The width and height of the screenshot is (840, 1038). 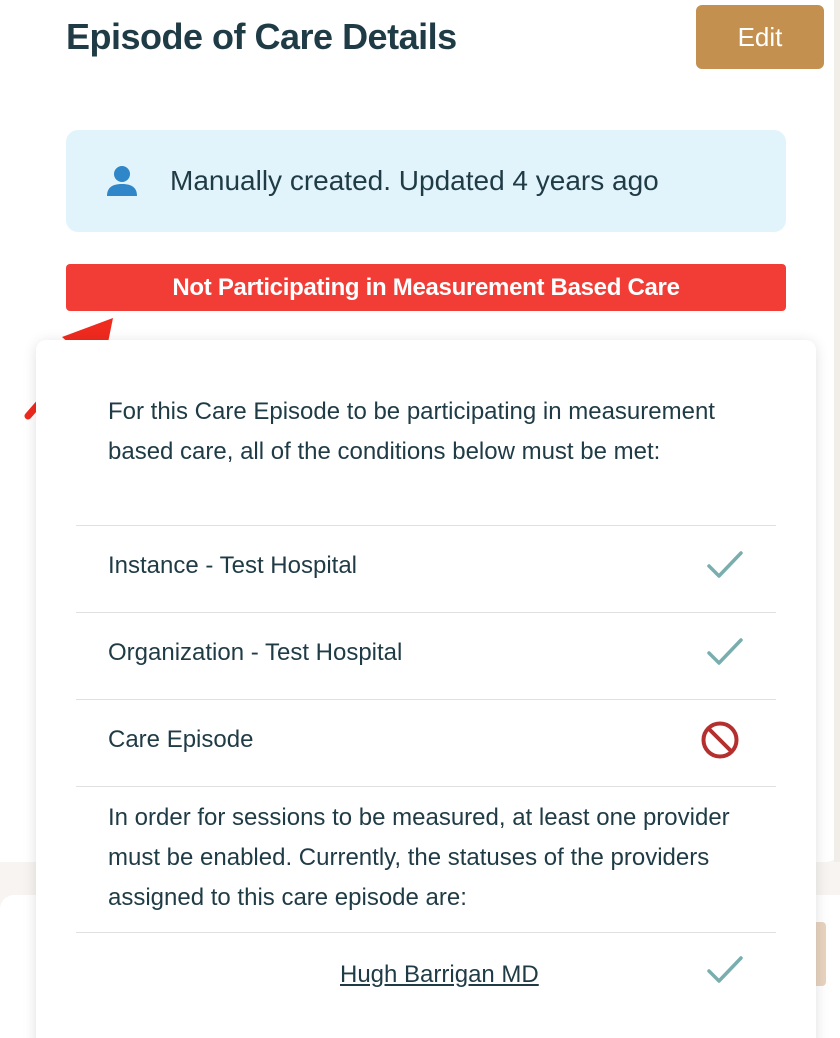 I want to click on prohibited-icon, so click(x=720, y=740).